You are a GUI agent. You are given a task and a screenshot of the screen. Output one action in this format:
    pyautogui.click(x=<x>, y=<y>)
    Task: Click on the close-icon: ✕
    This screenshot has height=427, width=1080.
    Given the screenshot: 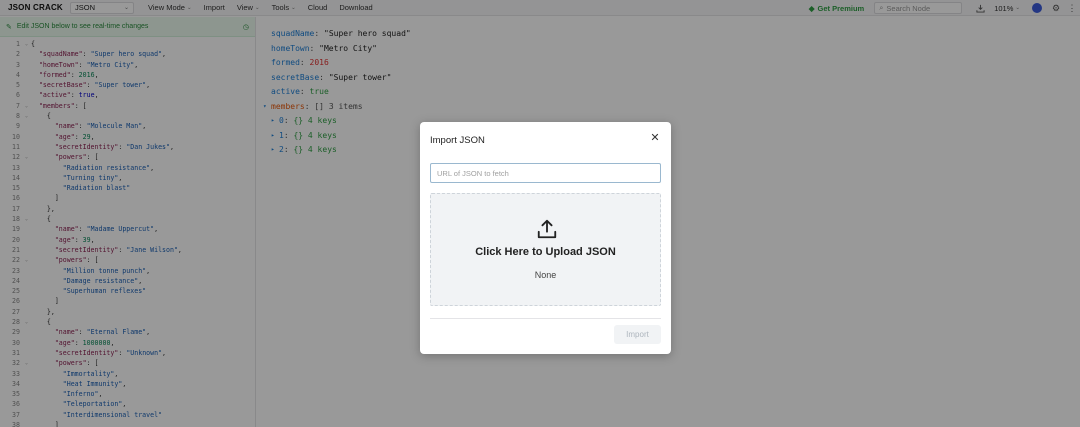 What is the action you would take?
    pyautogui.click(x=655, y=138)
    